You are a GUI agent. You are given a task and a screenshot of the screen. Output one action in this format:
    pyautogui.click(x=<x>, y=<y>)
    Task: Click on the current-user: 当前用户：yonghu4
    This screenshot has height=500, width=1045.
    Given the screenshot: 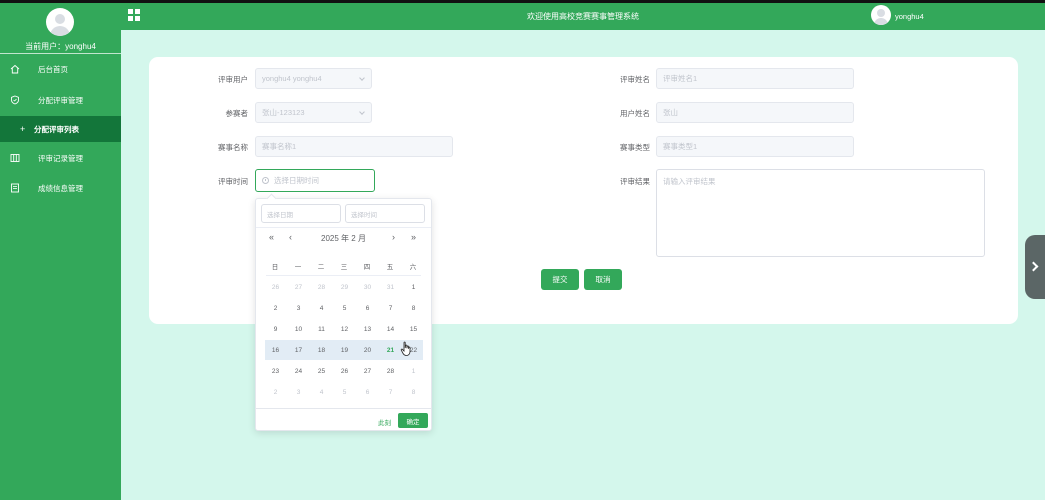 What is the action you would take?
    pyautogui.click(x=60, y=46)
    